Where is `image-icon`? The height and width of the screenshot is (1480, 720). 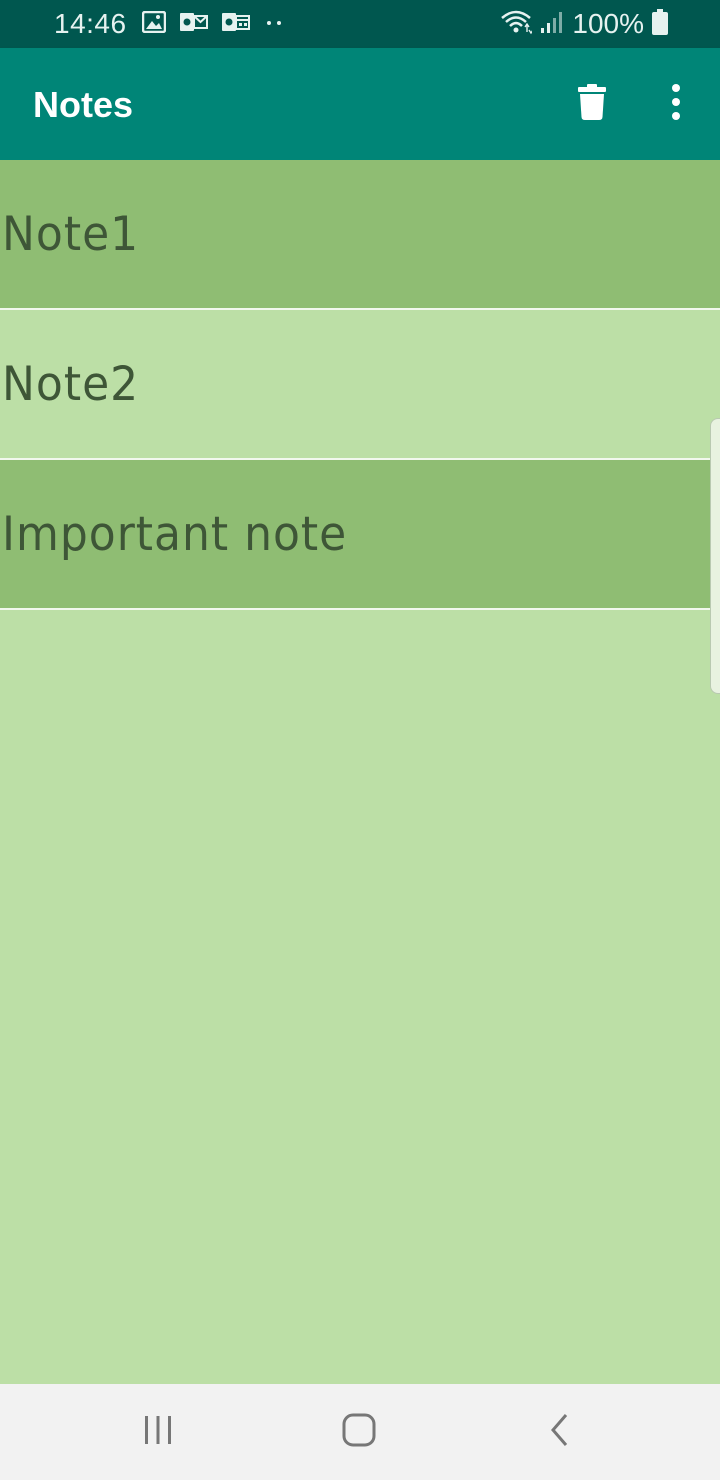 image-icon is located at coordinates (154, 24).